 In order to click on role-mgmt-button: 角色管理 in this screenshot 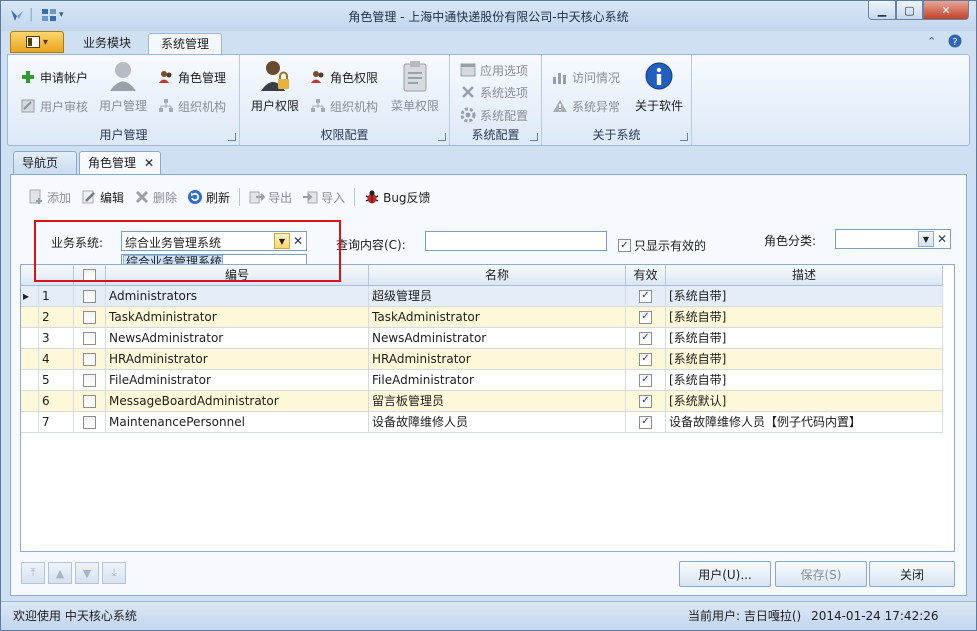, I will do `click(192, 77)`.